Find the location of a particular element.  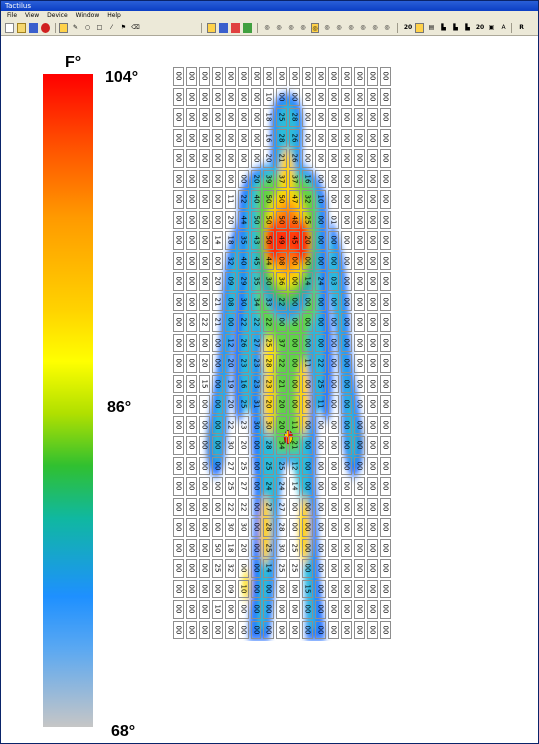

zoom-9-icon: ◎ is located at coordinates (363, 28).